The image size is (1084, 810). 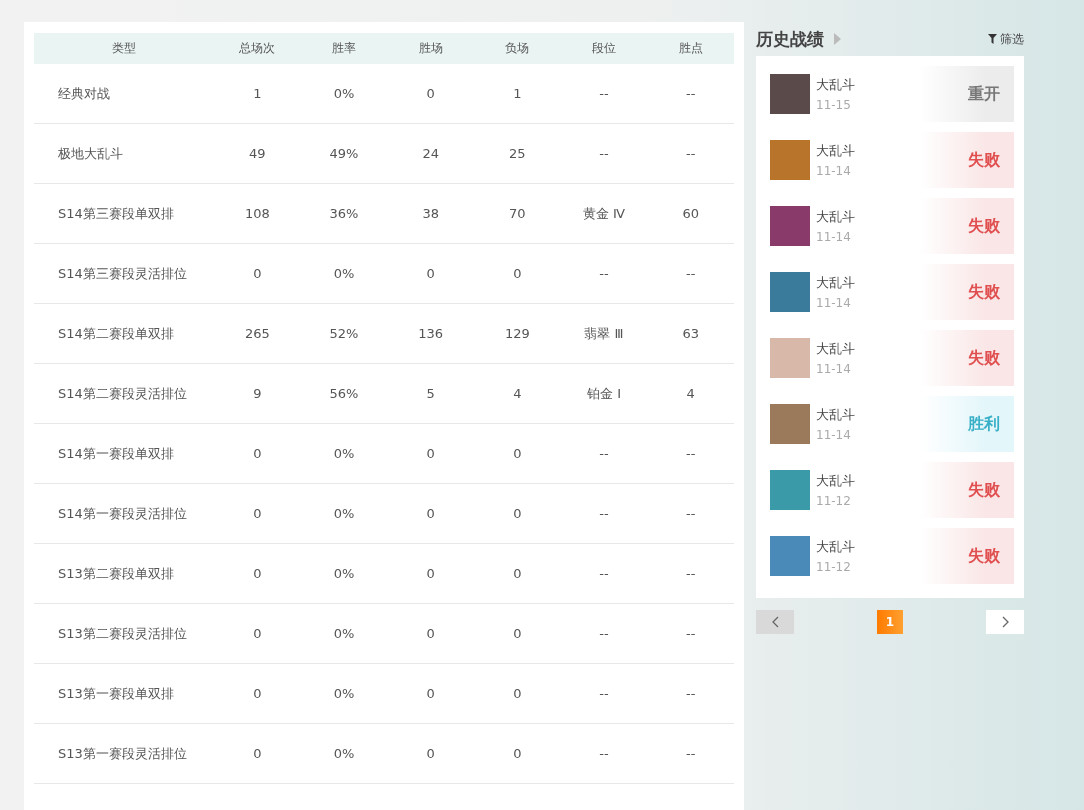 What do you see at coordinates (122, 753) in the screenshot?
I see `table-cell-text: S13第一赛段灵活排位` at bounding box center [122, 753].